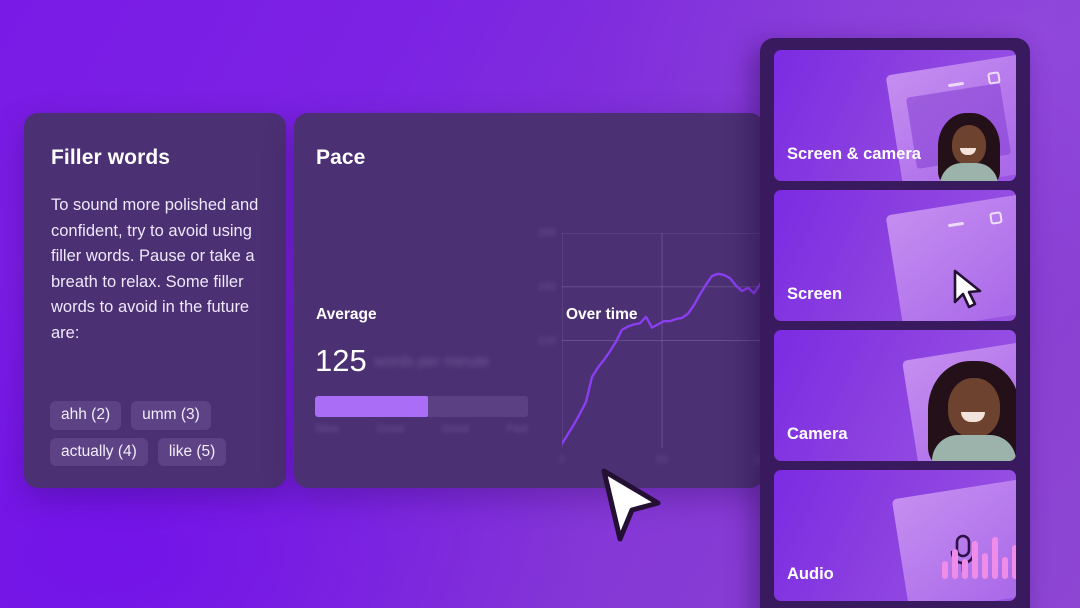  What do you see at coordinates (546, 340) in the screenshot?
I see `chart-y-tick-label: 100` at bounding box center [546, 340].